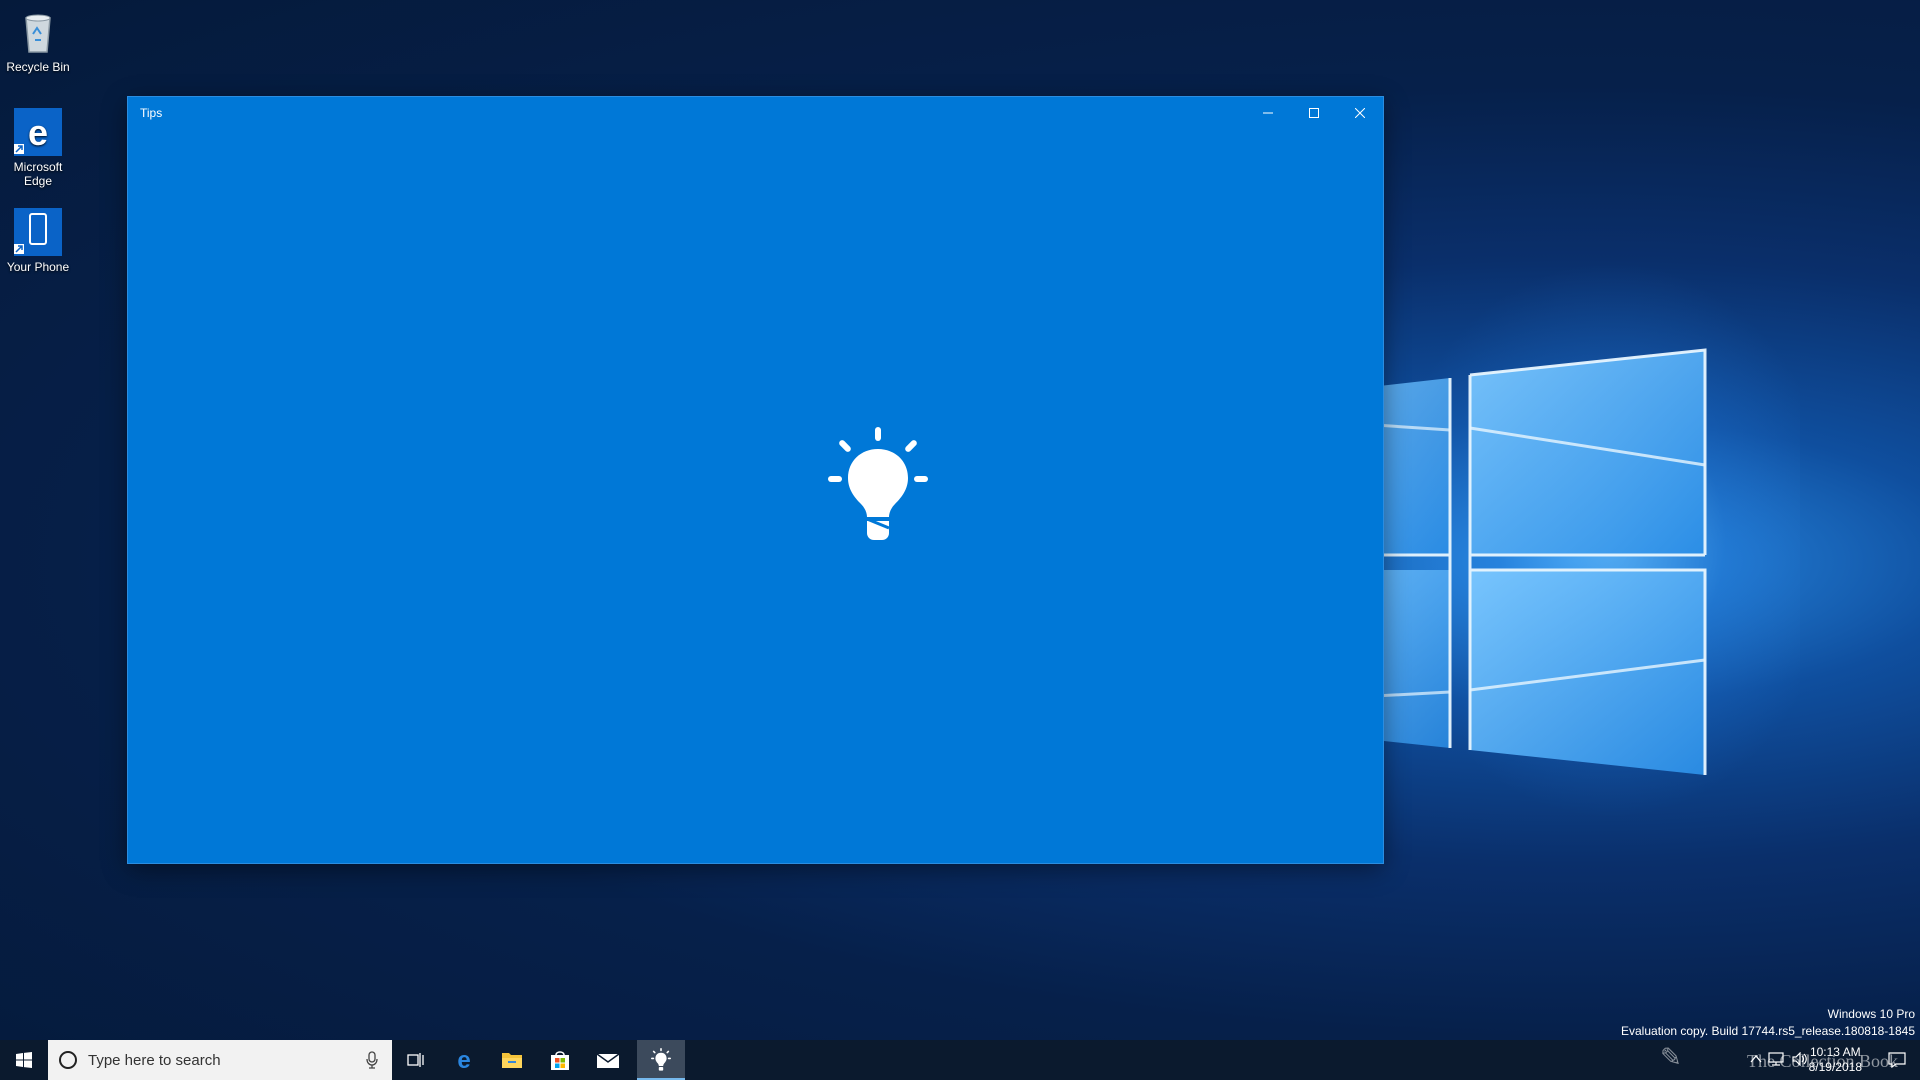 The width and height of the screenshot is (1920, 1080). What do you see at coordinates (878, 483) in the screenshot?
I see `lightbulb-icon` at bounding box center [878, 483].